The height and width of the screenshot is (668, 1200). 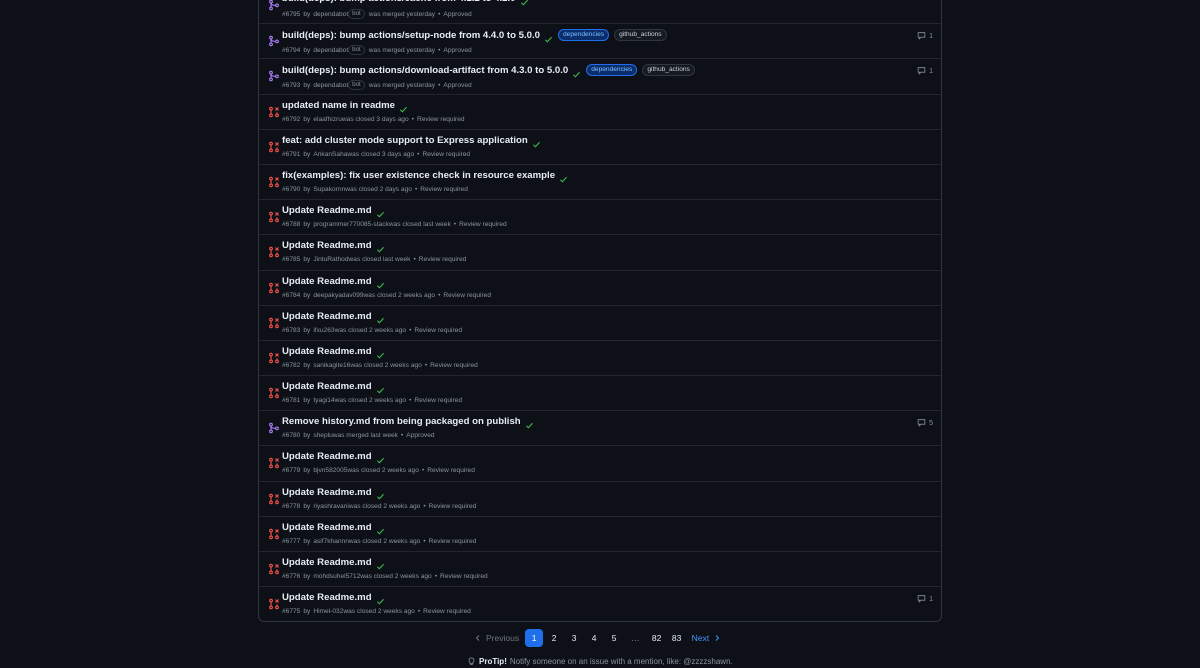 I want to click on author-link: sanikagite16, so click(x=331, y=365).